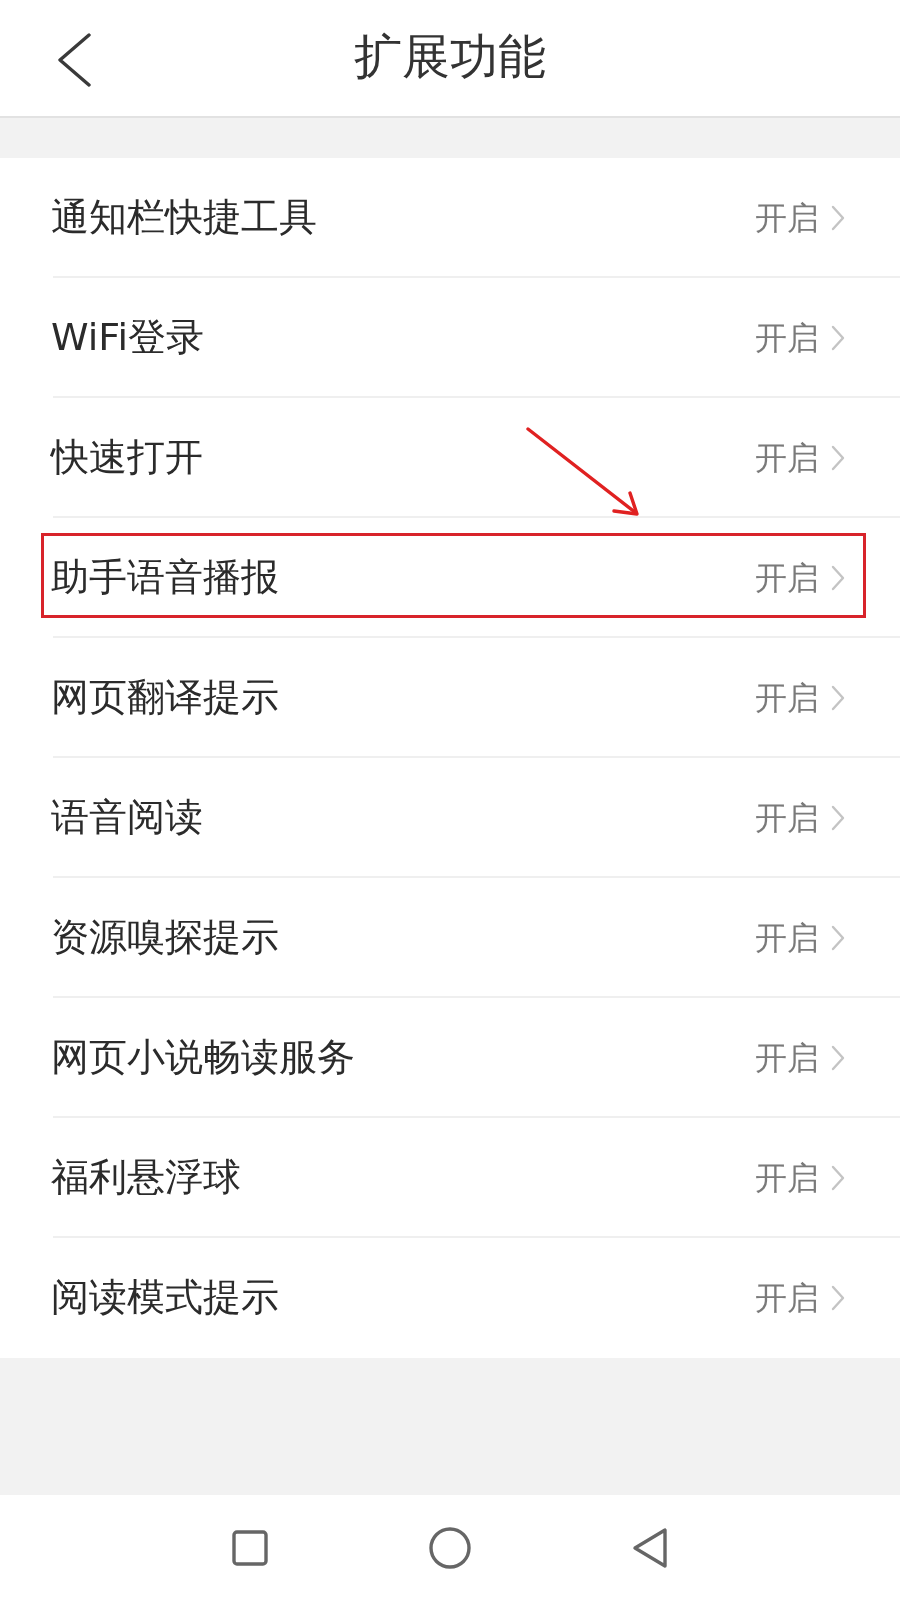 The width and height of the screenshot is (900, 1600). Describe the element at coordinates (165, 578) in the screenshot. I see `setting-label: 助手语音播报` at that location.